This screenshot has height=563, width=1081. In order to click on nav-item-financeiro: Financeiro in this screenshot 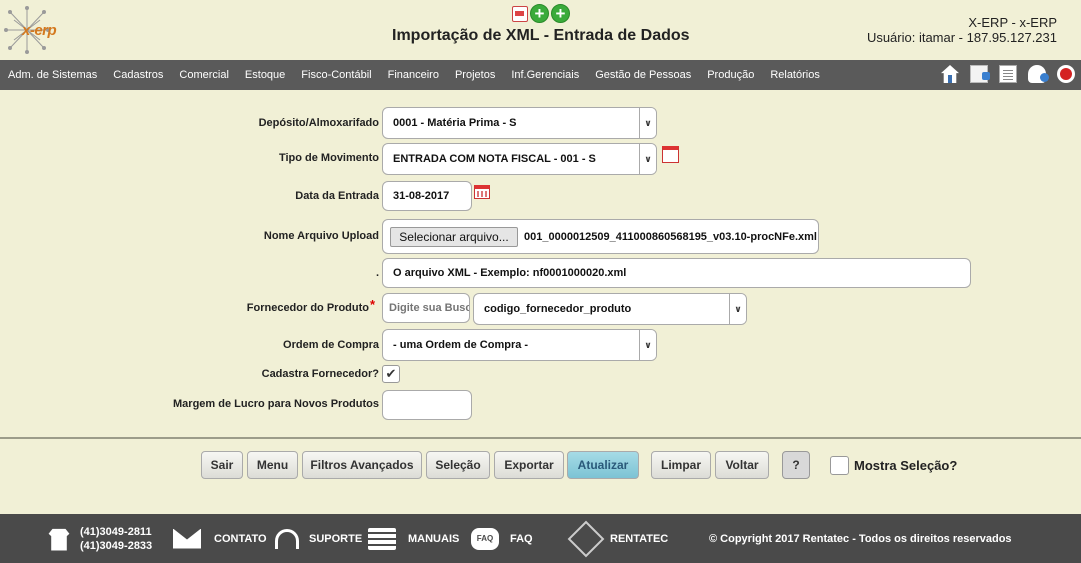, I will do `click(413, 75)`.